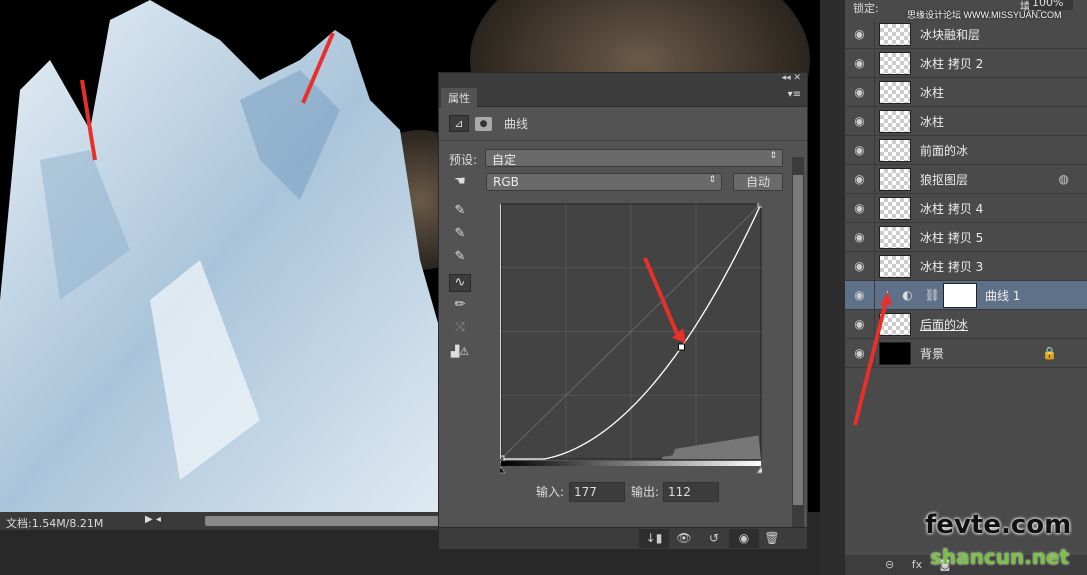 Image resolution: width=1087 pixels, height=575 pixels. Describe the element at coordinates (952, 266) in the screenshot. I see `layer-name: 冰柱 拷贝 3` at that location.